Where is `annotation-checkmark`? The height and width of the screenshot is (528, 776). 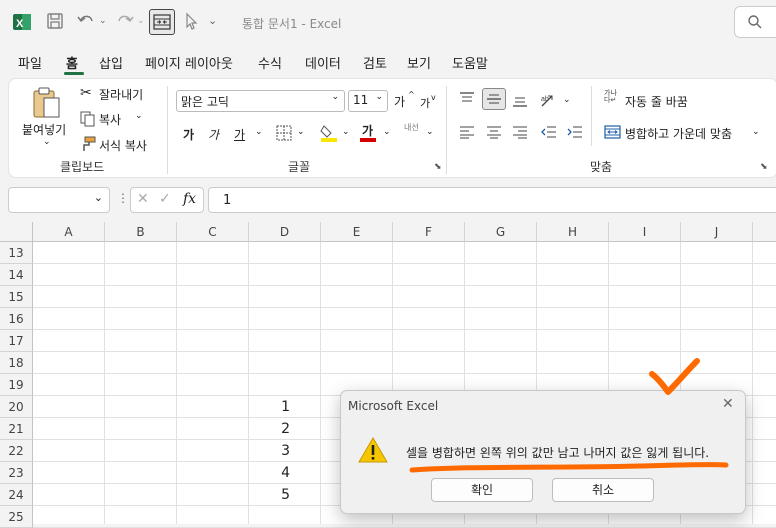 annotation-checkmark is located at coordinates (674, 376).